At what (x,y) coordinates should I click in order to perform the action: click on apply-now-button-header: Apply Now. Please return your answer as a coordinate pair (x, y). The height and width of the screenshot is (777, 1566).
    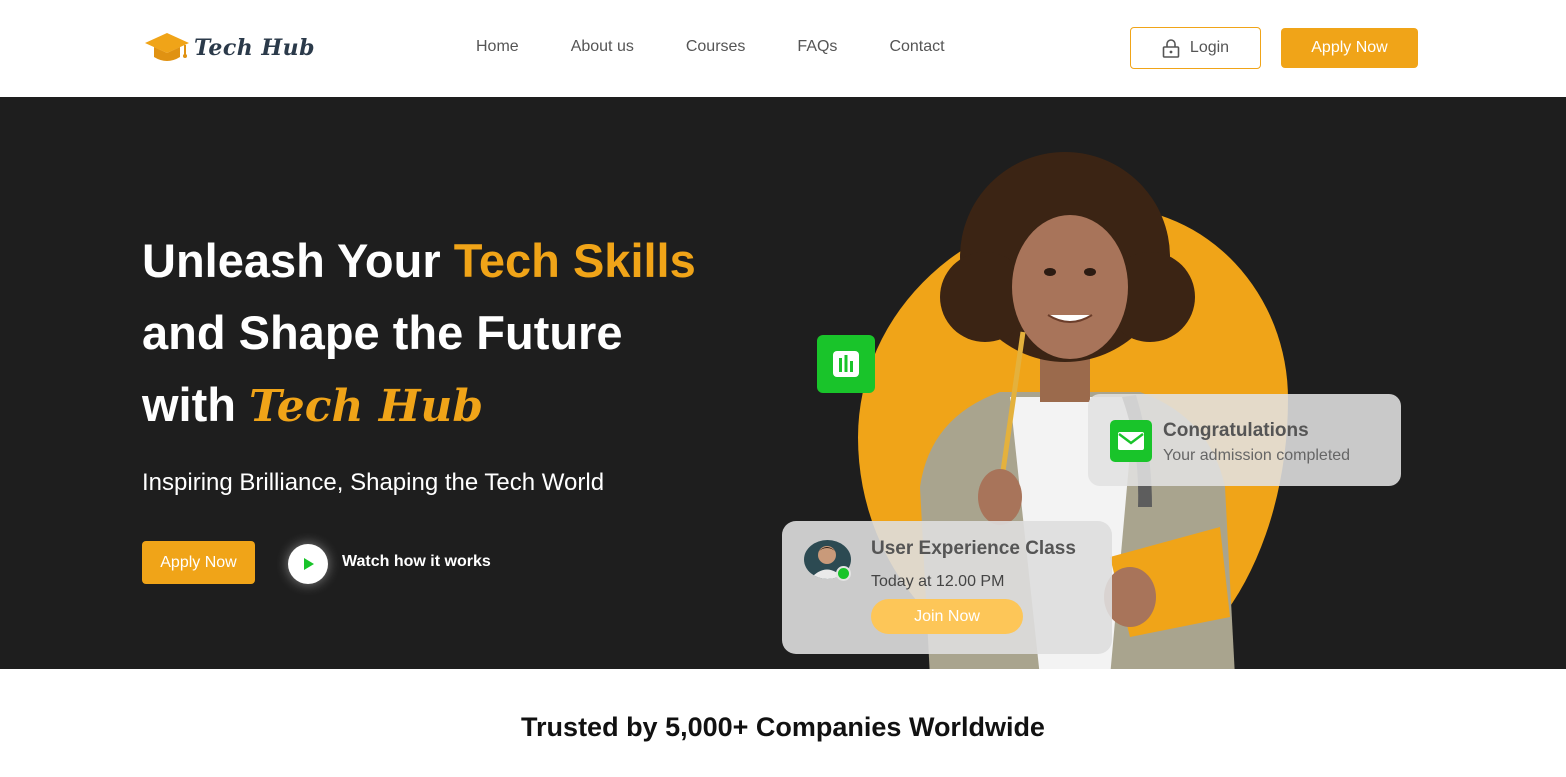
    Looking at the image, I should click on (1349, 48).